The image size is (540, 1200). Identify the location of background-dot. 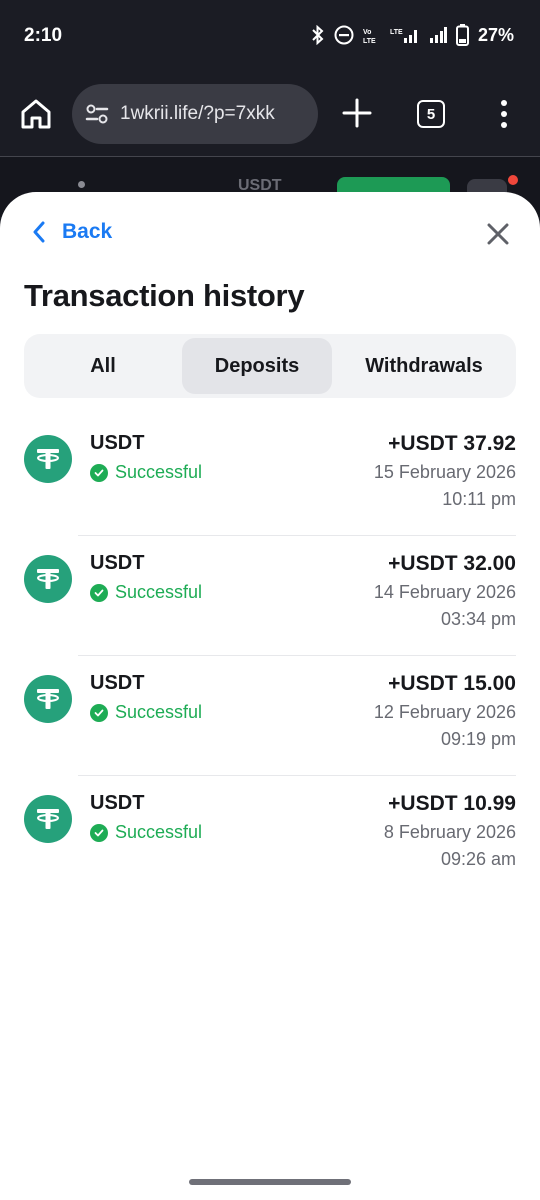
(81, 184).